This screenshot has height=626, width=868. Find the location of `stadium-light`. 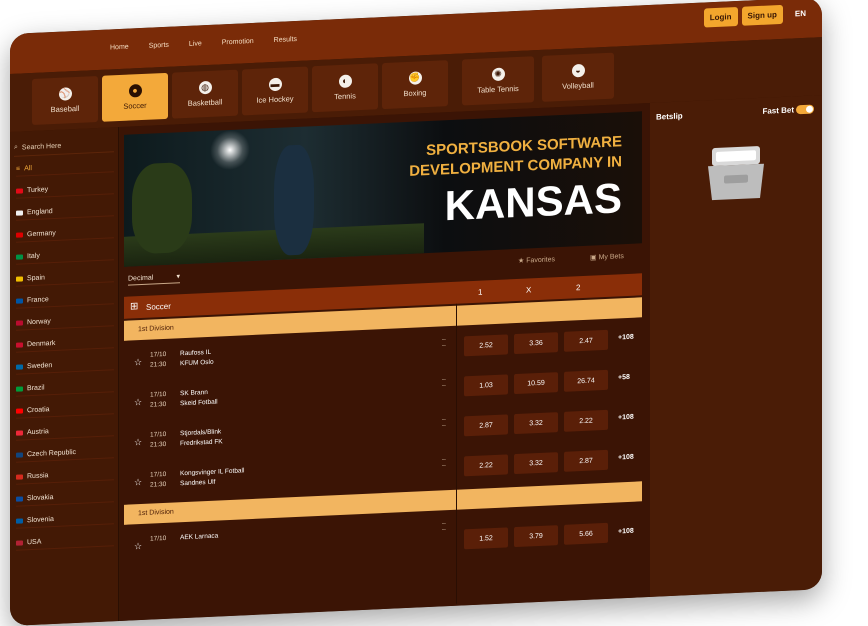

stadium-light is located at coordinates (230, 150).